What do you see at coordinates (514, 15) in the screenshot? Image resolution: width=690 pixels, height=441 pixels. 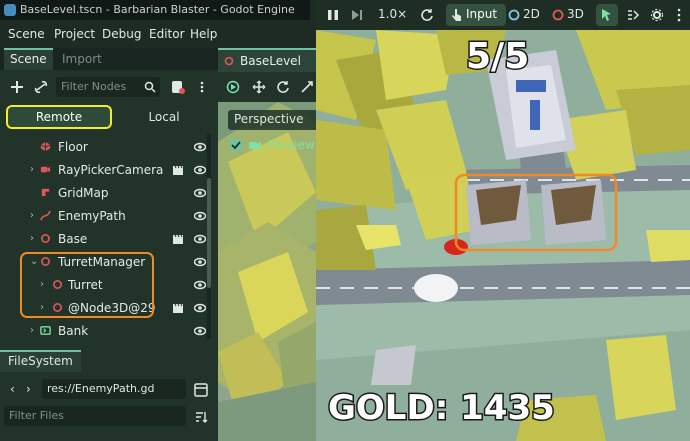 I see `2d-icon` at bounding box center [514, 15].